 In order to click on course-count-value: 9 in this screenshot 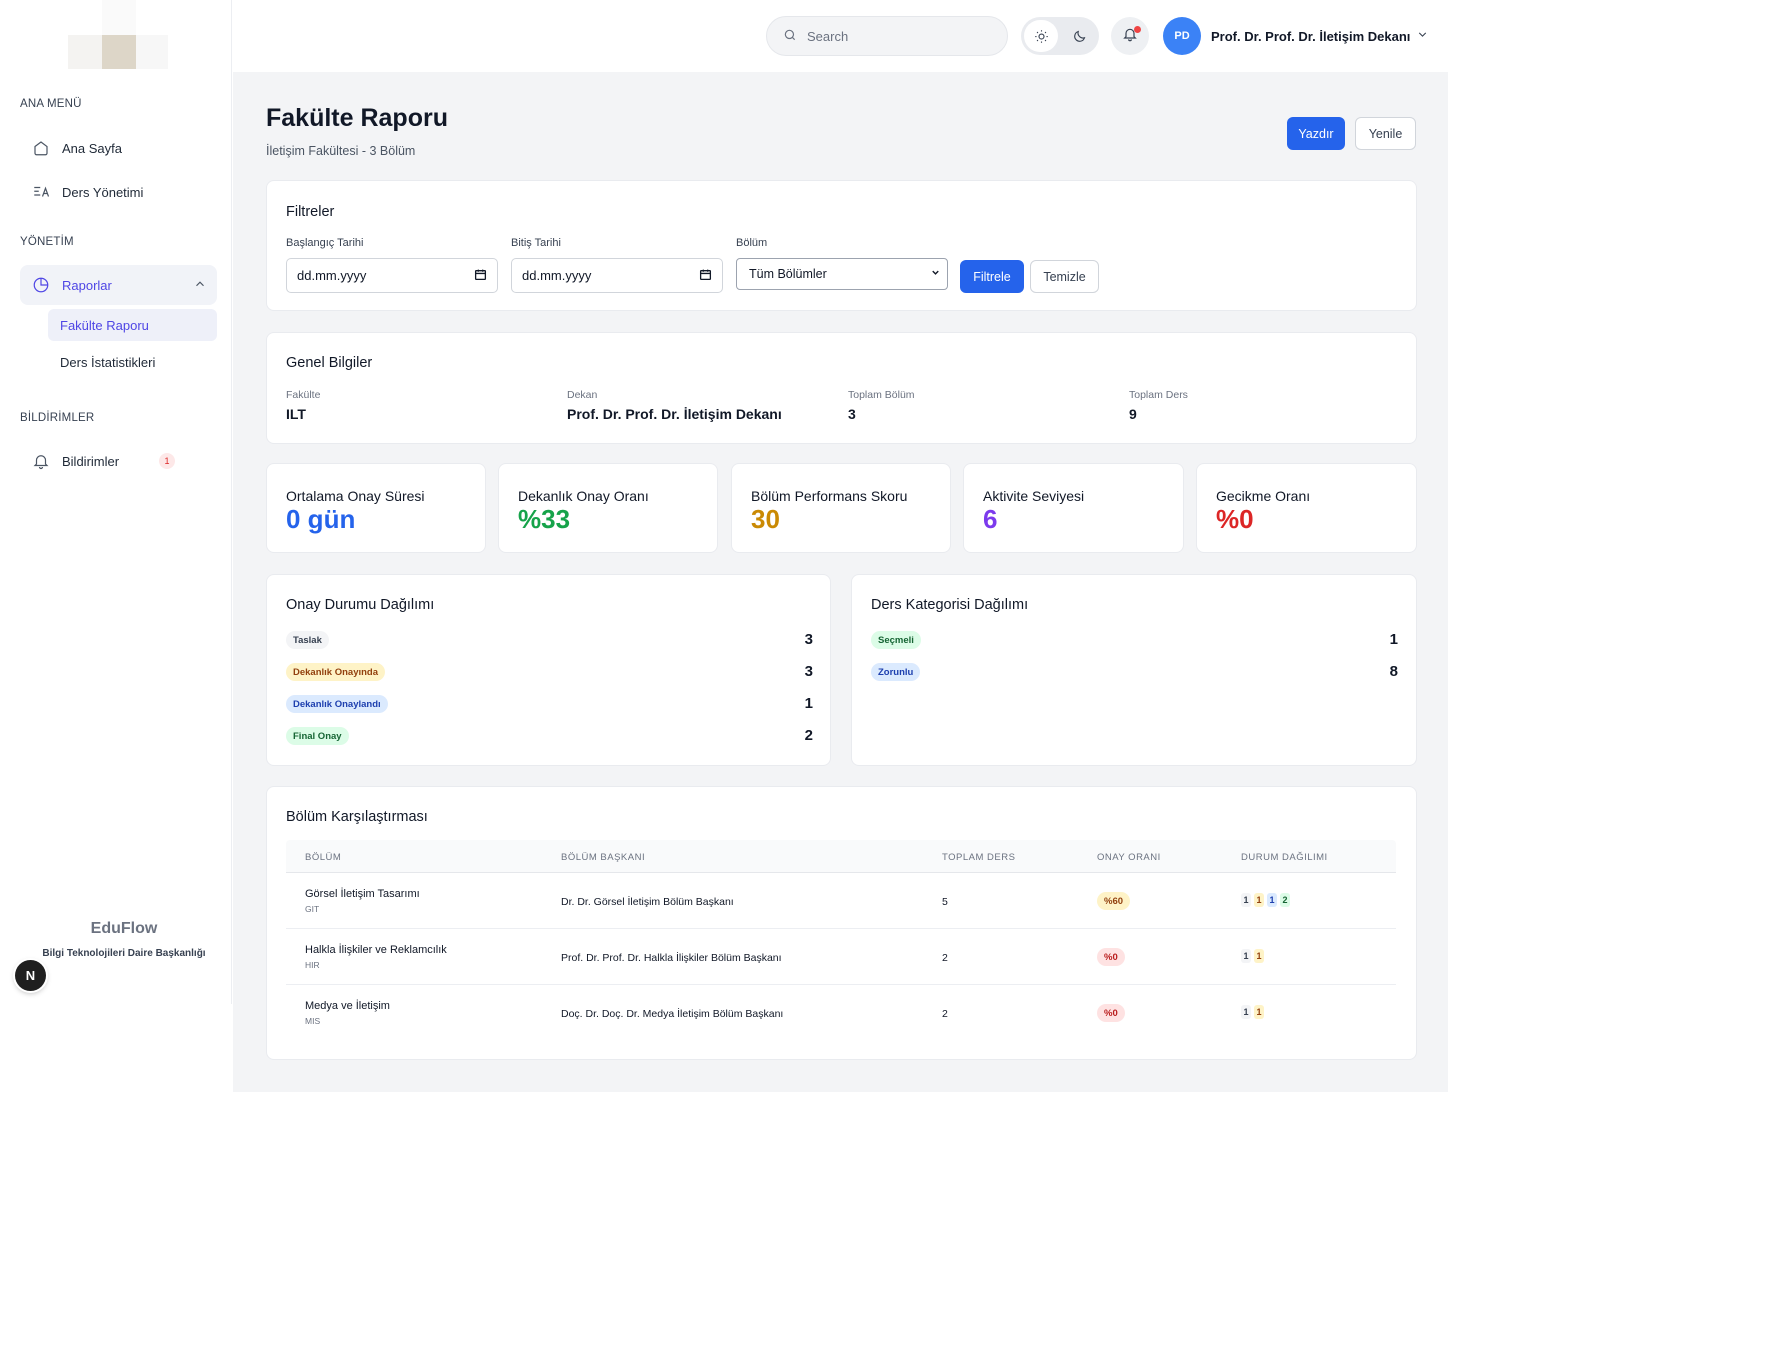, I will do `click(1133, 414)`.